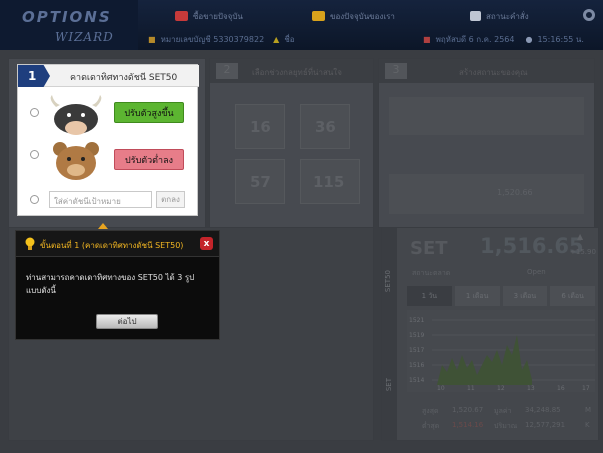 Image resolution: width=603 pixels, height=453 pixels. I want to click on lightbulb-icon, so click(30, 243).